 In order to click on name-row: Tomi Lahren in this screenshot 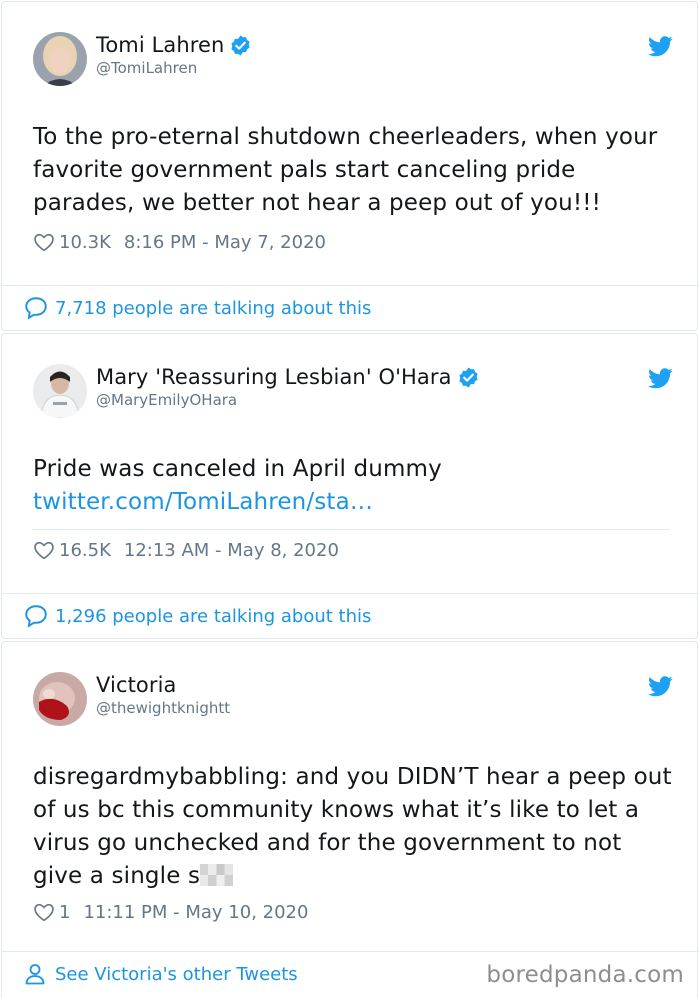, I will do `click(174, 45)`.